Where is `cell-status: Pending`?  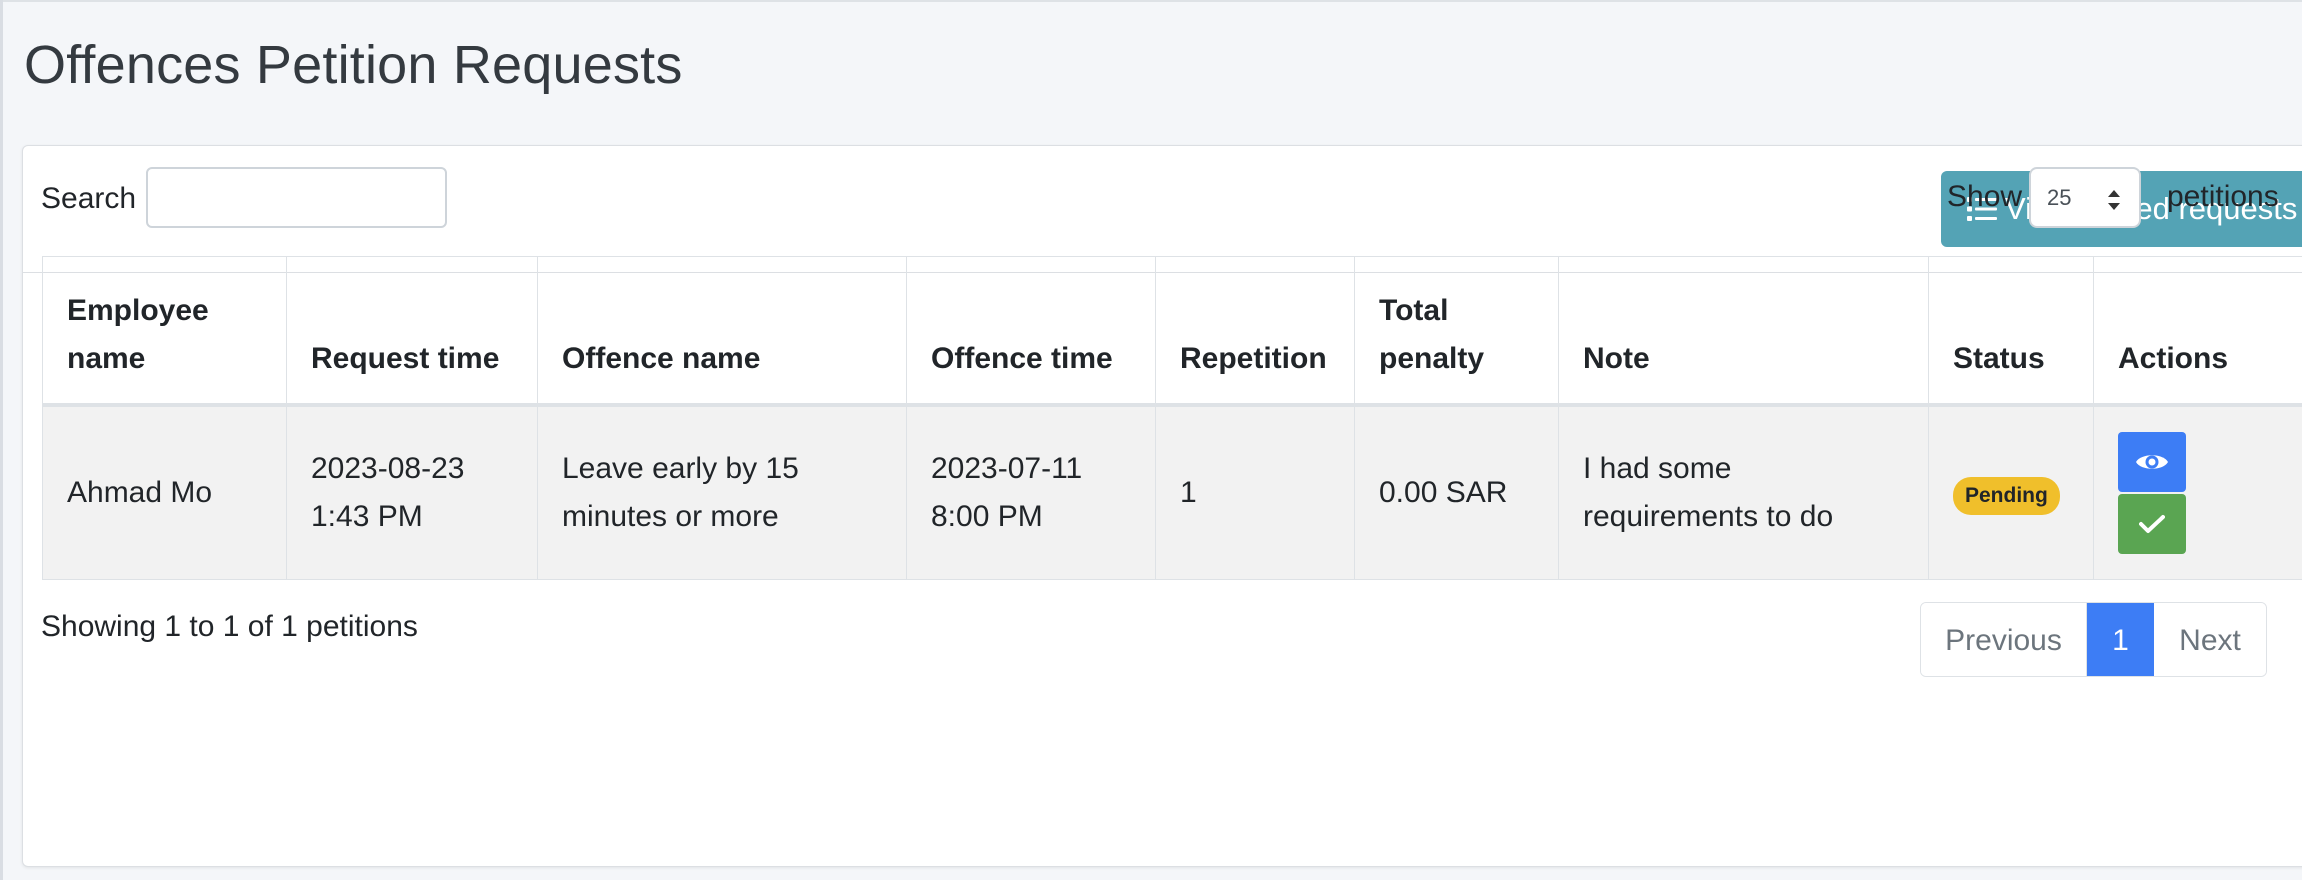 cell-status: Pending is located at coordinates (2011, 492).